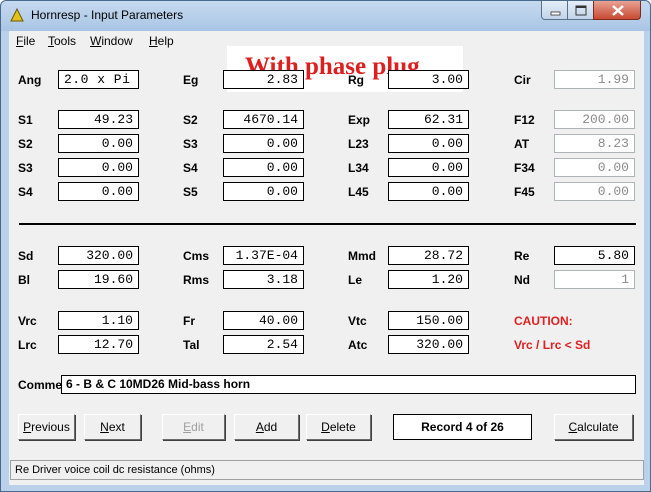  I want to click on menu-tools: Tools, so click(62, 41).